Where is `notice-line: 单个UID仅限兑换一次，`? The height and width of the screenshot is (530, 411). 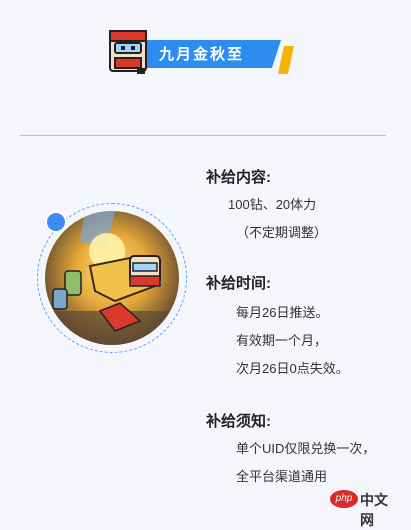
notice-line: 单个UID仅限兑换一次， is located at coordinates (306, 448).